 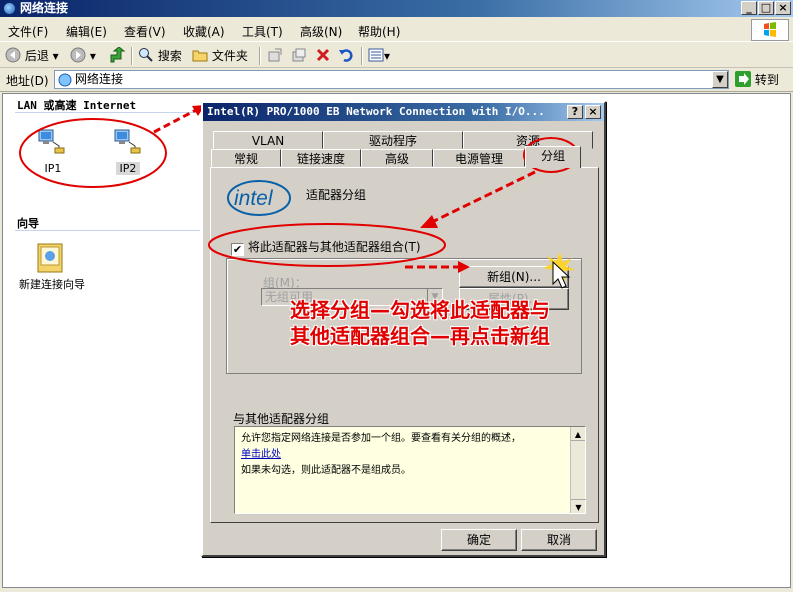 I want to click on annotation-line2: 其他适配器组合—再点击新组, so click(x=420, y=336).